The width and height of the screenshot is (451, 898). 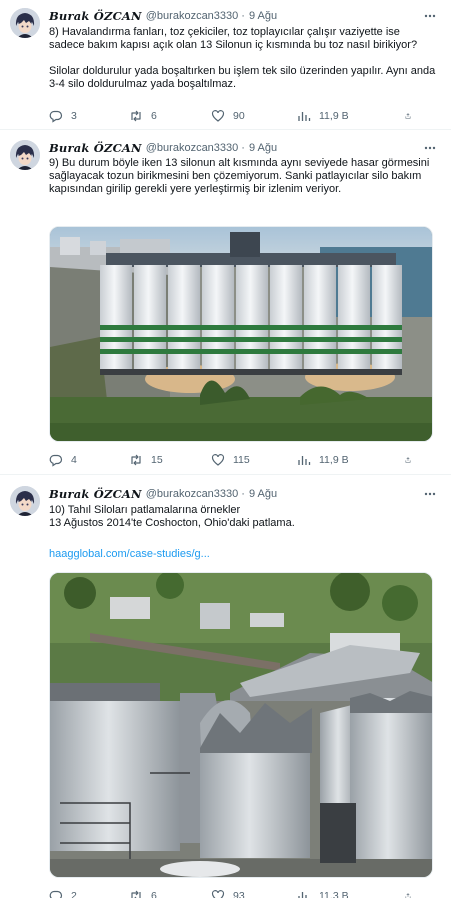 What do you see at coordinates (239, 116) in the screenshot?
I see `like-count: 90` at bounding box center [239, 116].